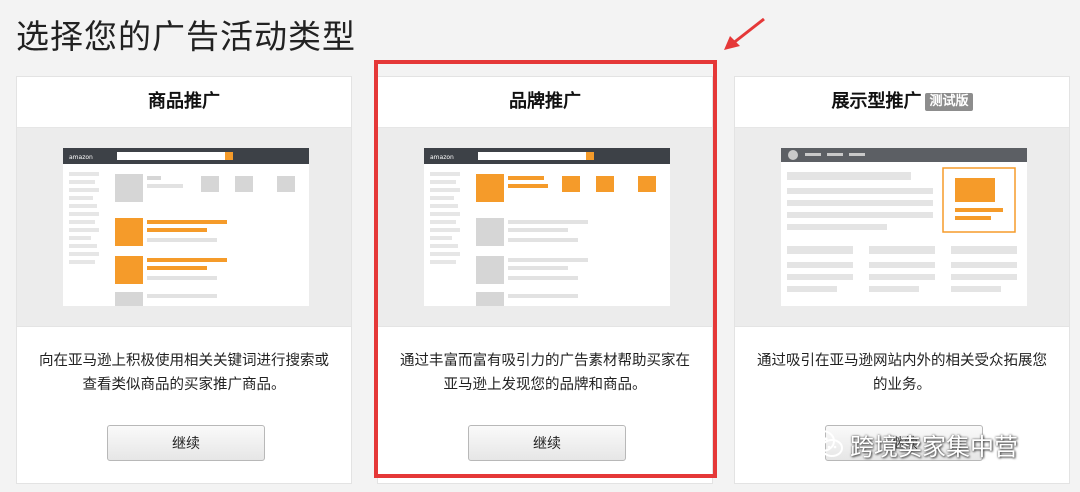  I want to click on card-description: 通过丰富而富有吸引力的广告素材帮助买家在亚马逊上发现您的品牌和商品。, so click(545, 373).